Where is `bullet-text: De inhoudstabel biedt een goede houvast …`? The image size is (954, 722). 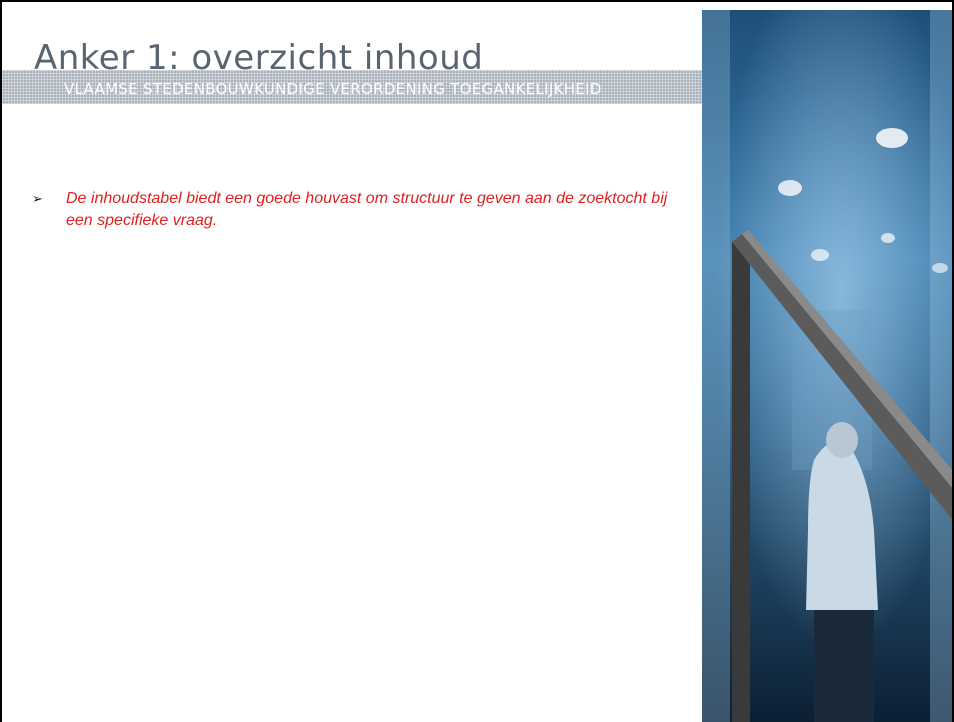
bullet-text: De inhoudstabel biedt een goede houvast … is located at coordinates (367, 209).